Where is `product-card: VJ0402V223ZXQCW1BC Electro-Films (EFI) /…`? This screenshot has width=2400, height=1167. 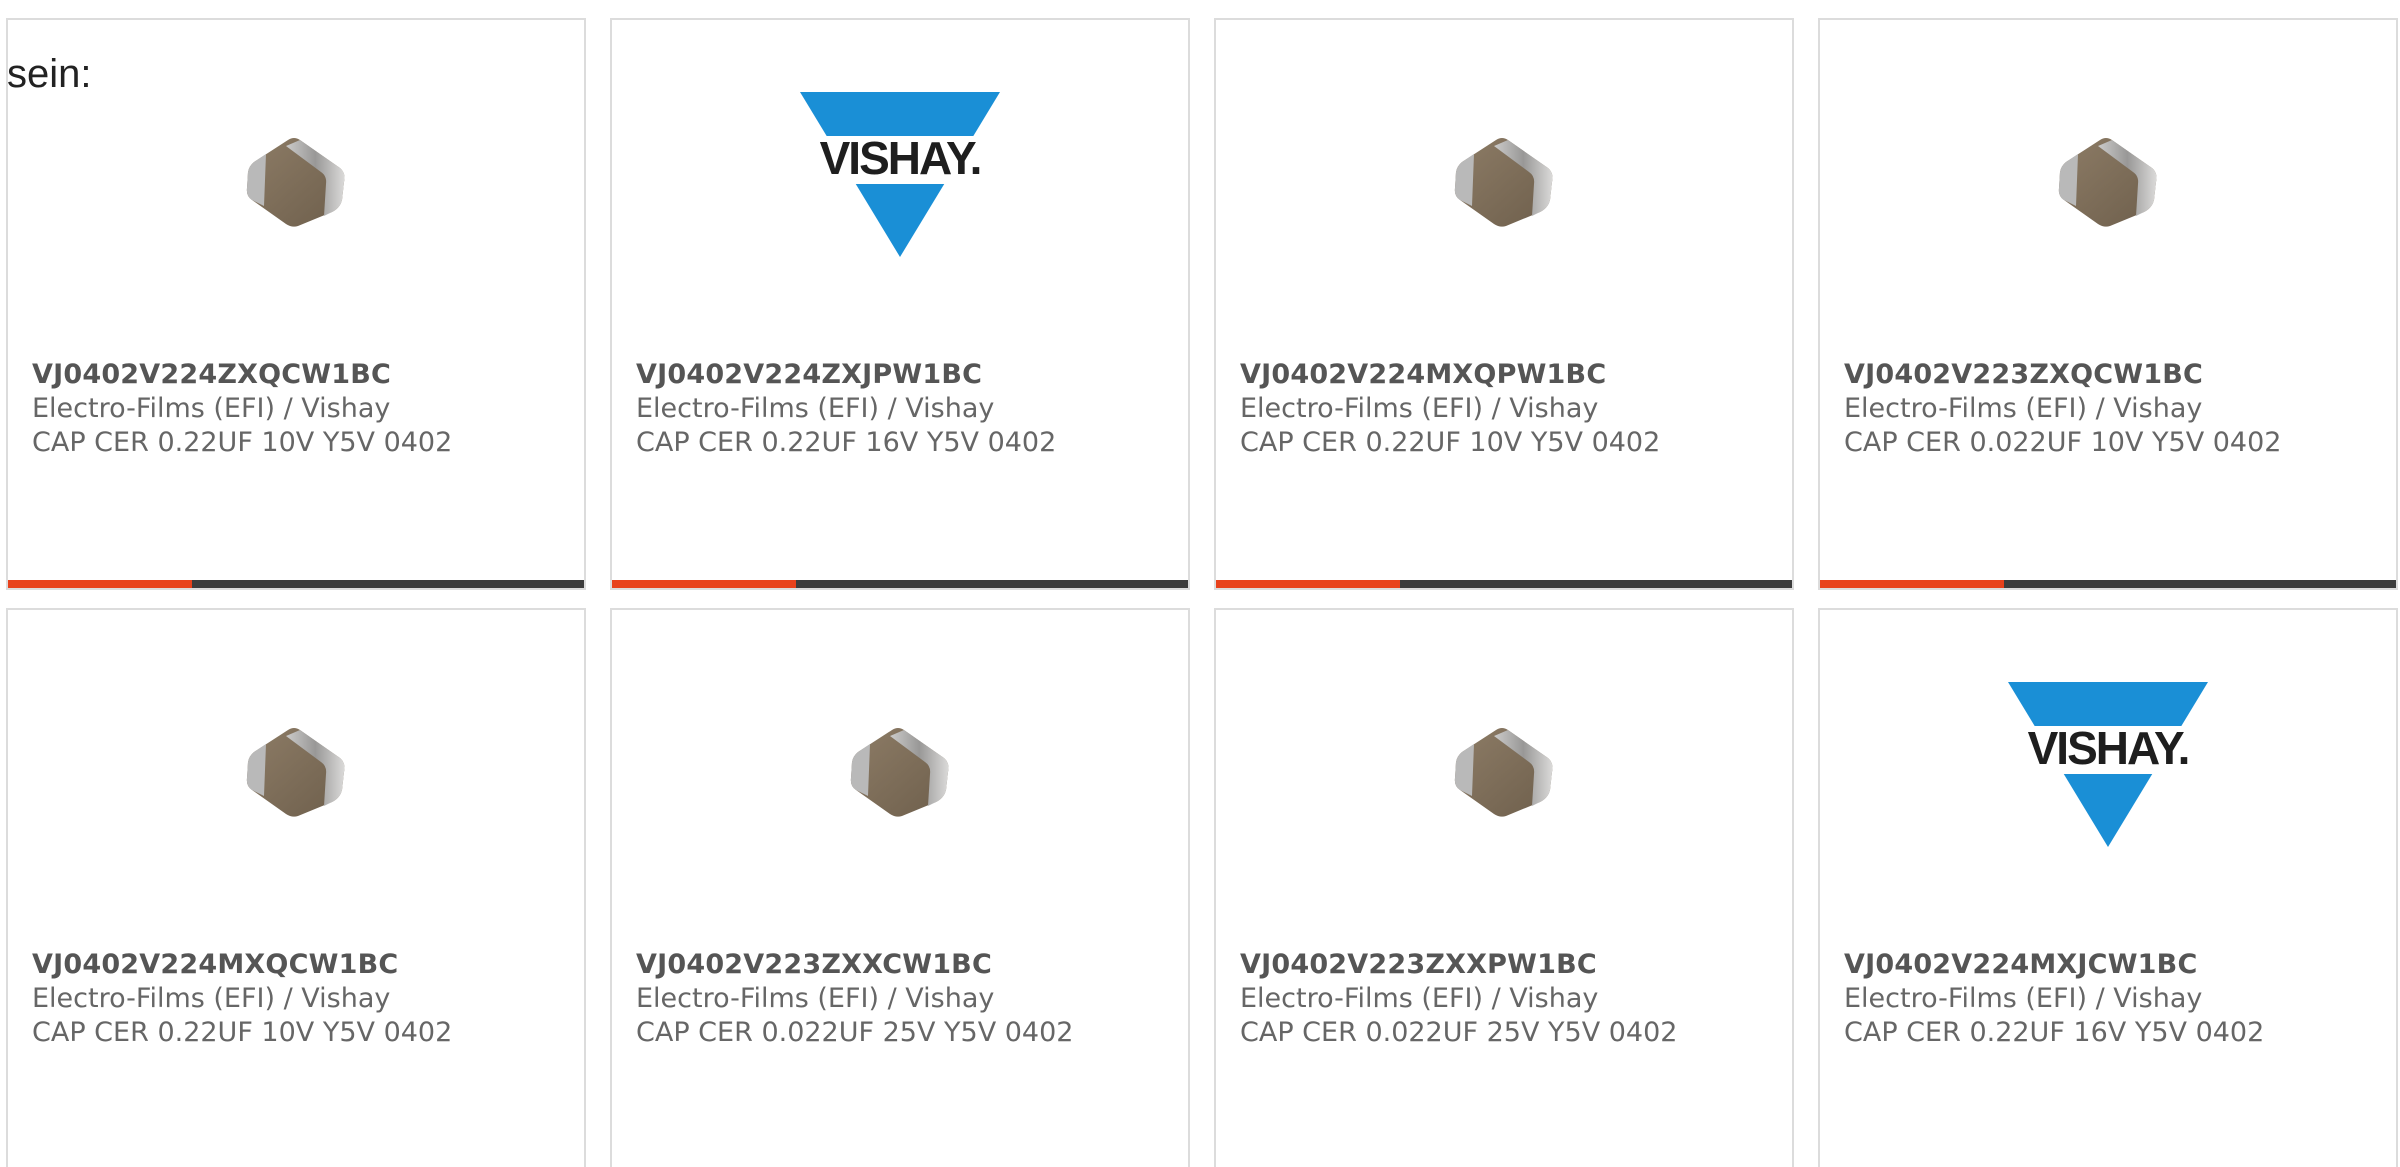 product-card: VJ0402V223ZXQCW1BC Electro-Films (EFI) /… is located at coordinates (2108, 304).